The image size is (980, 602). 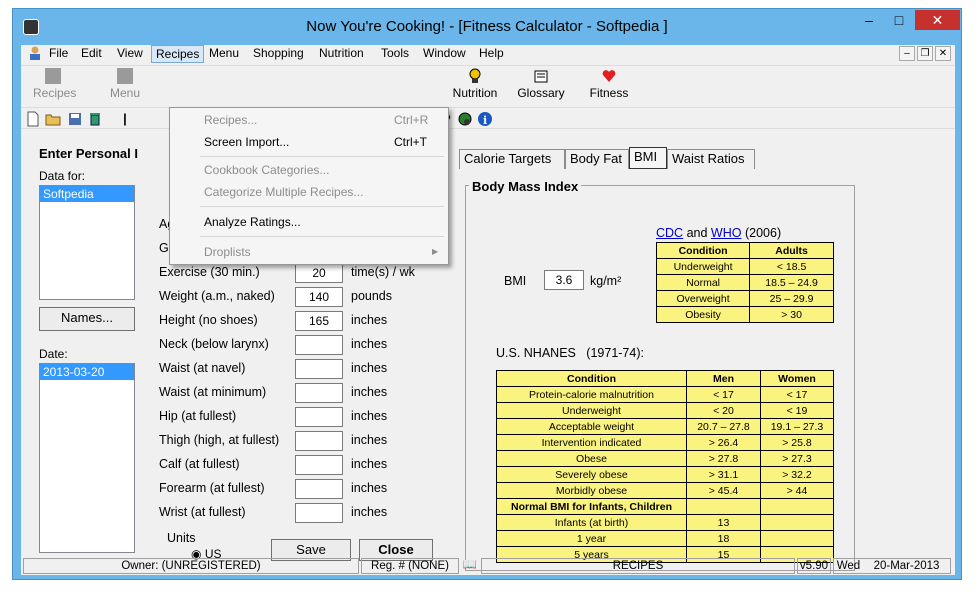 What do you see at coordinates (791, 266) in the screenshot?
I see `table-cell: < 18.5` at bounding box center [791, 266].